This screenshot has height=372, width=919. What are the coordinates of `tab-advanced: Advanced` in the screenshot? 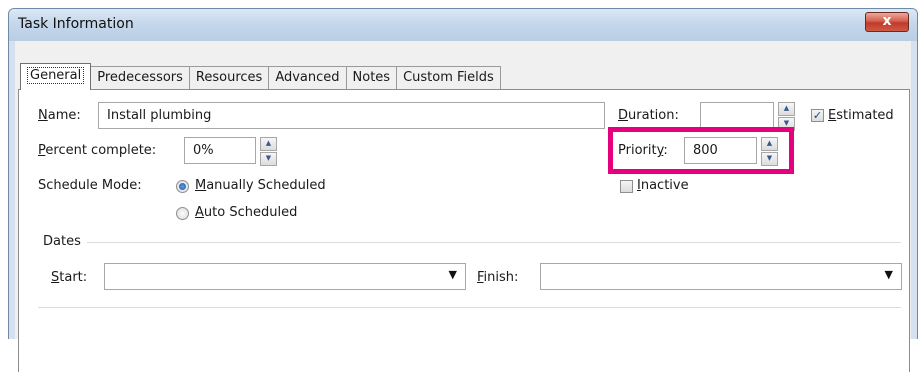 It's located at (307, 77).